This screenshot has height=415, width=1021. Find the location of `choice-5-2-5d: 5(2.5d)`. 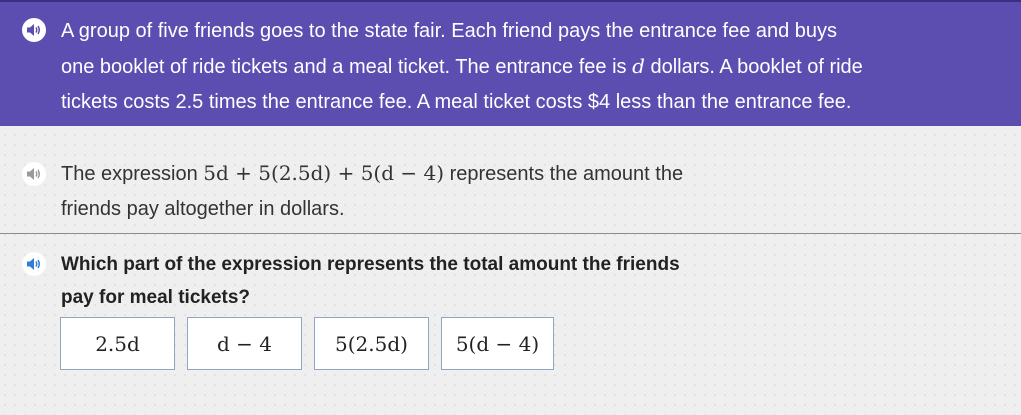

choice-5-2-5d: 5(2.5d) is located at coordinates (371, 343).